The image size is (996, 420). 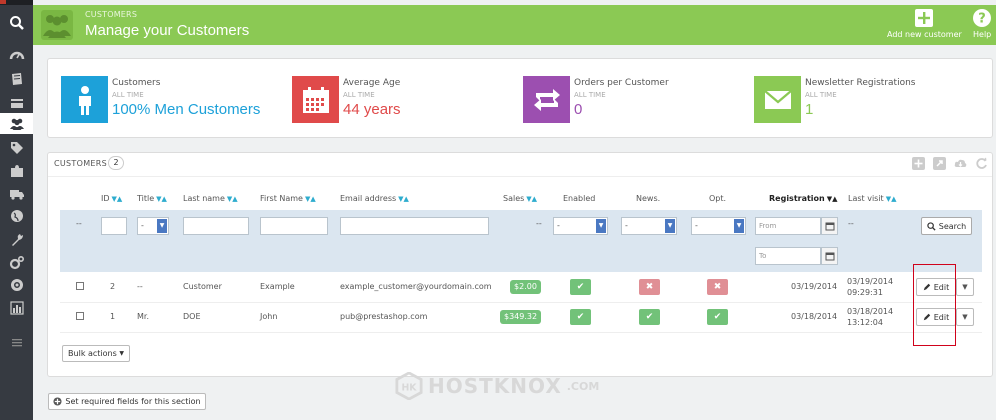 What do you see at coordinates (294, 226) in the screenshot?
I see `filter-first-name-input` at bounding box center [294, 226].